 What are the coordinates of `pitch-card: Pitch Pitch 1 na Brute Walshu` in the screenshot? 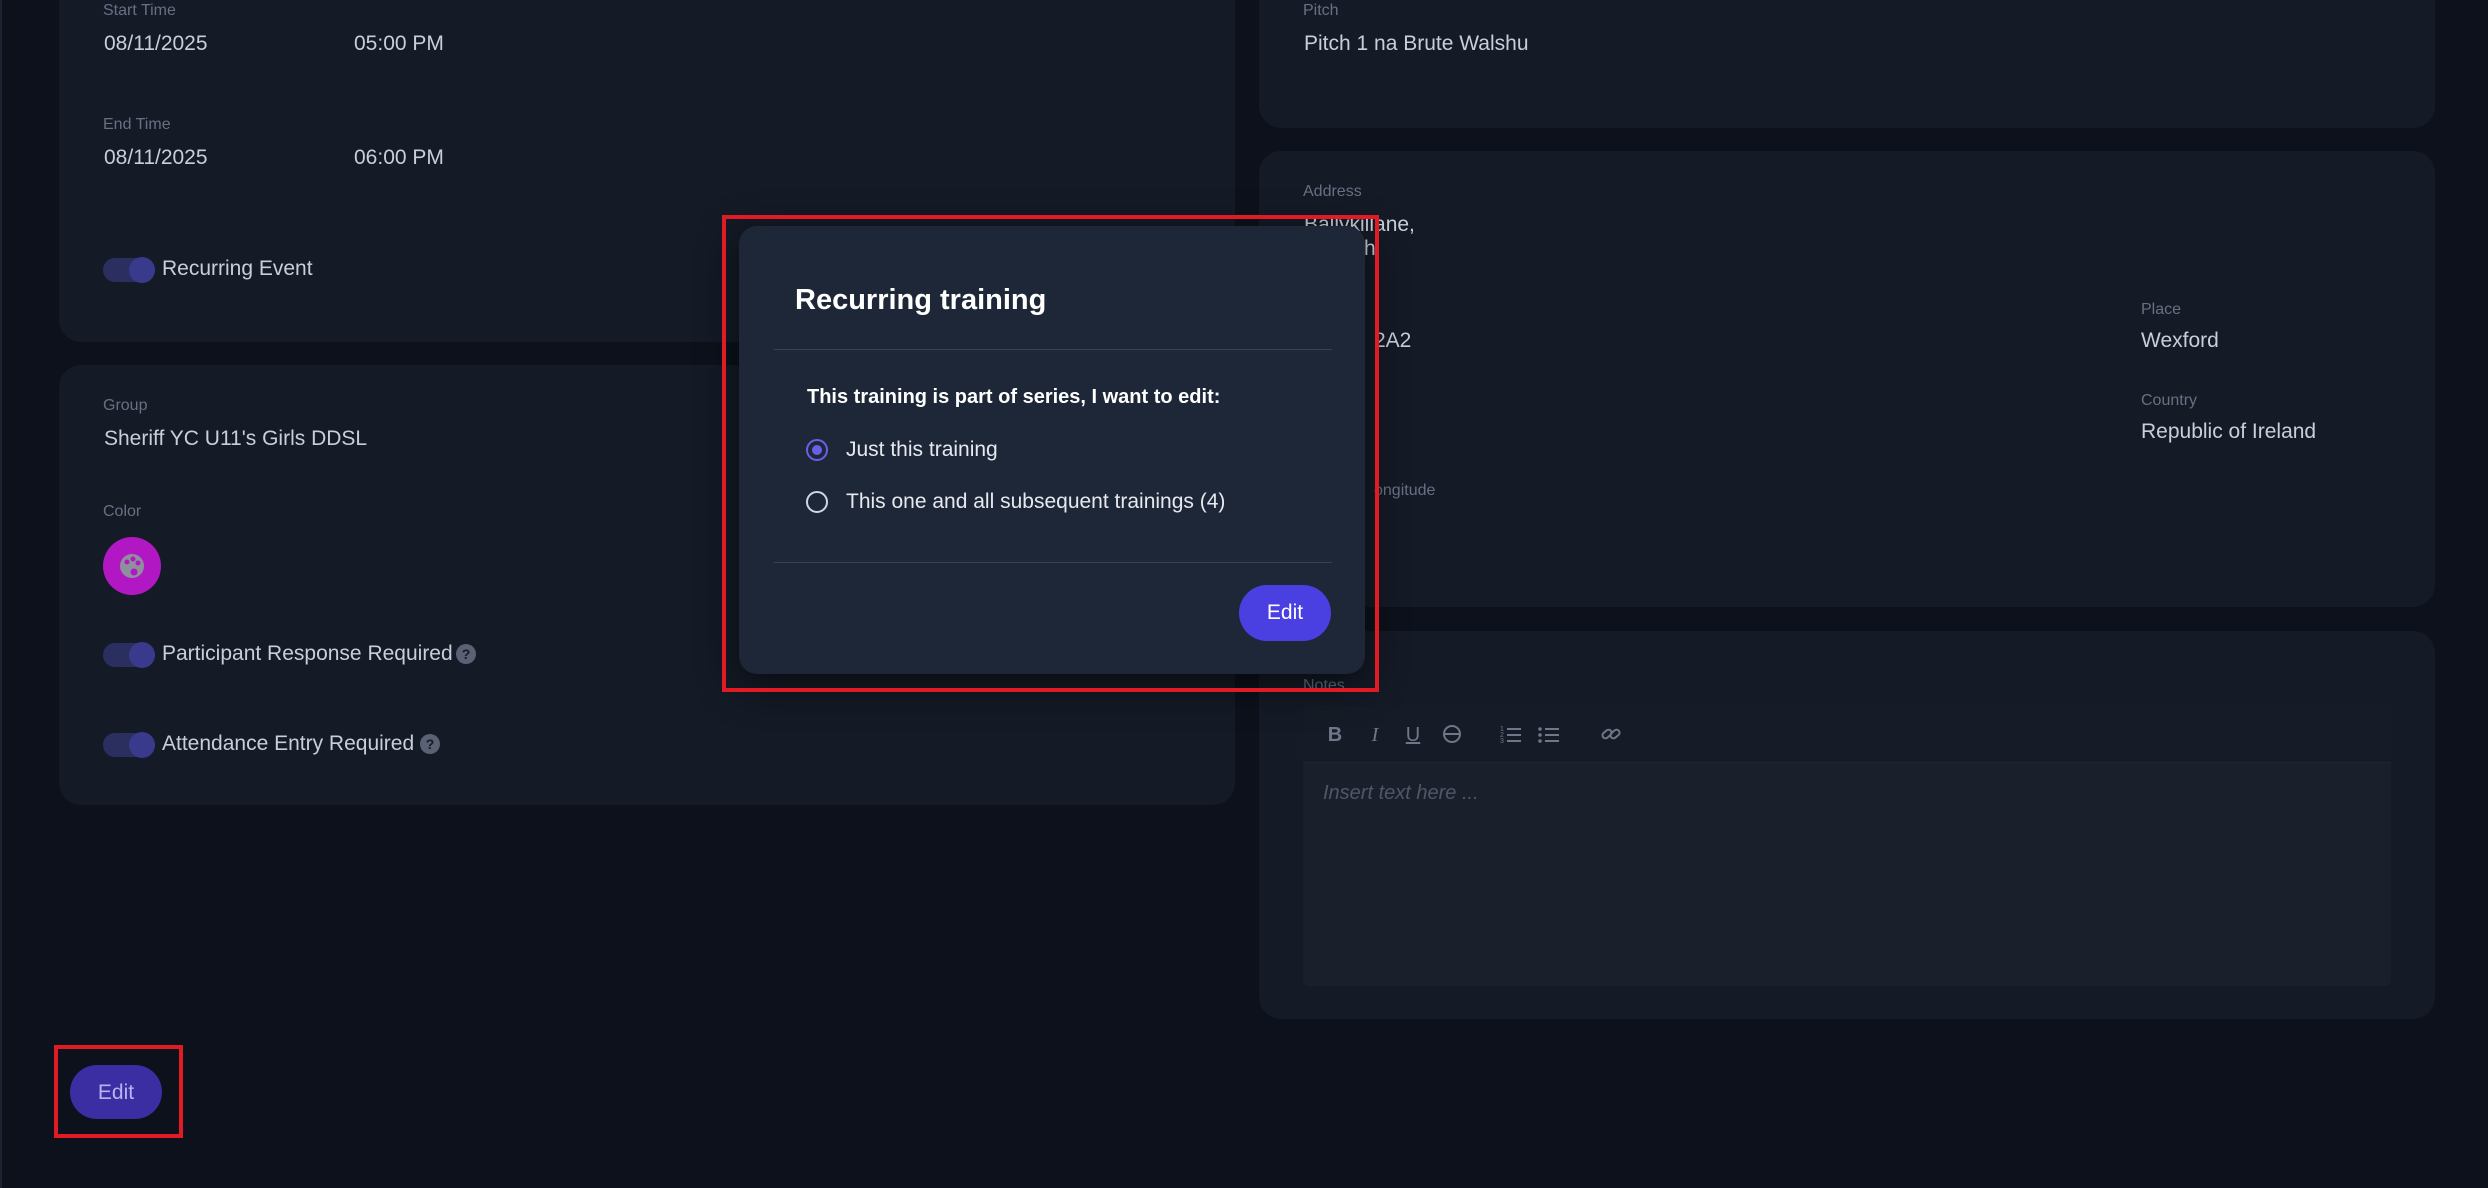 It's located at (1847, 64).